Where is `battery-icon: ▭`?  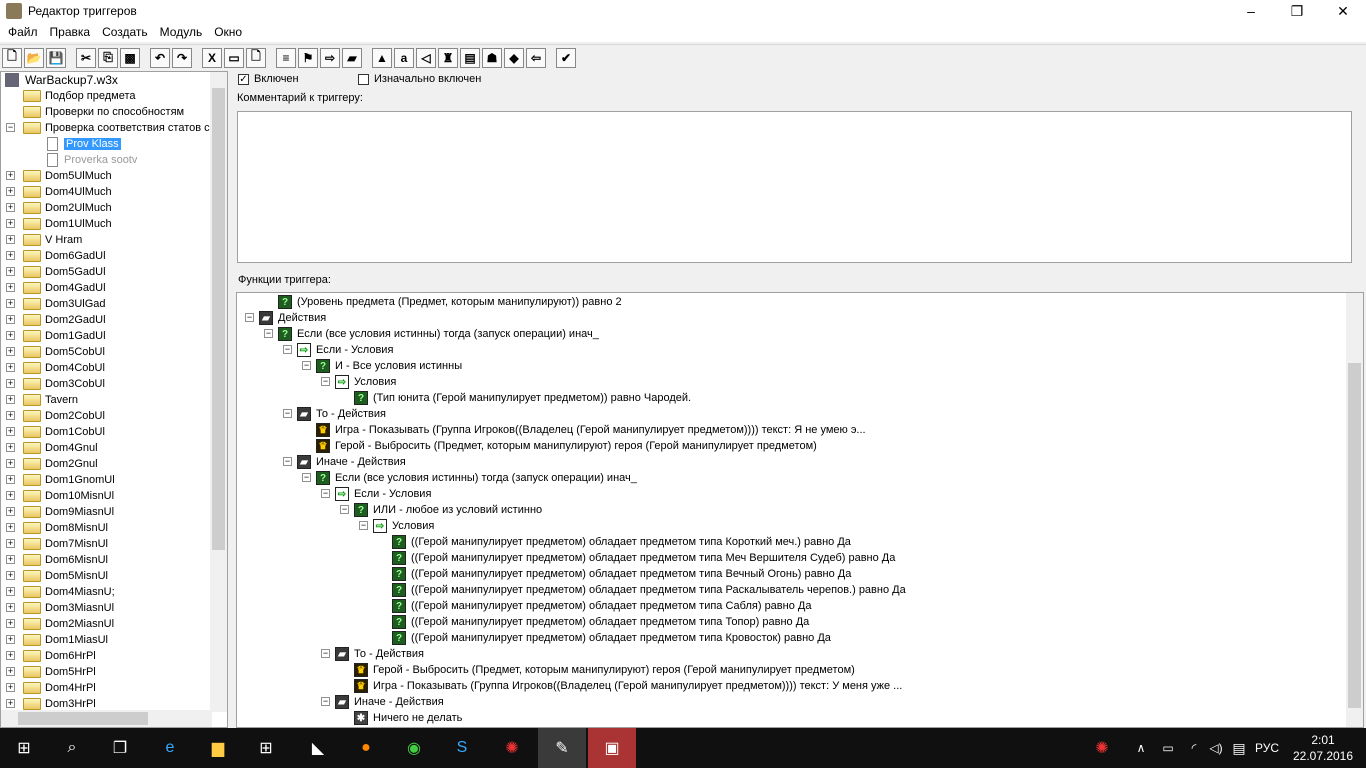
battery-icon: ▭ is located at coordinates (1168, 748).